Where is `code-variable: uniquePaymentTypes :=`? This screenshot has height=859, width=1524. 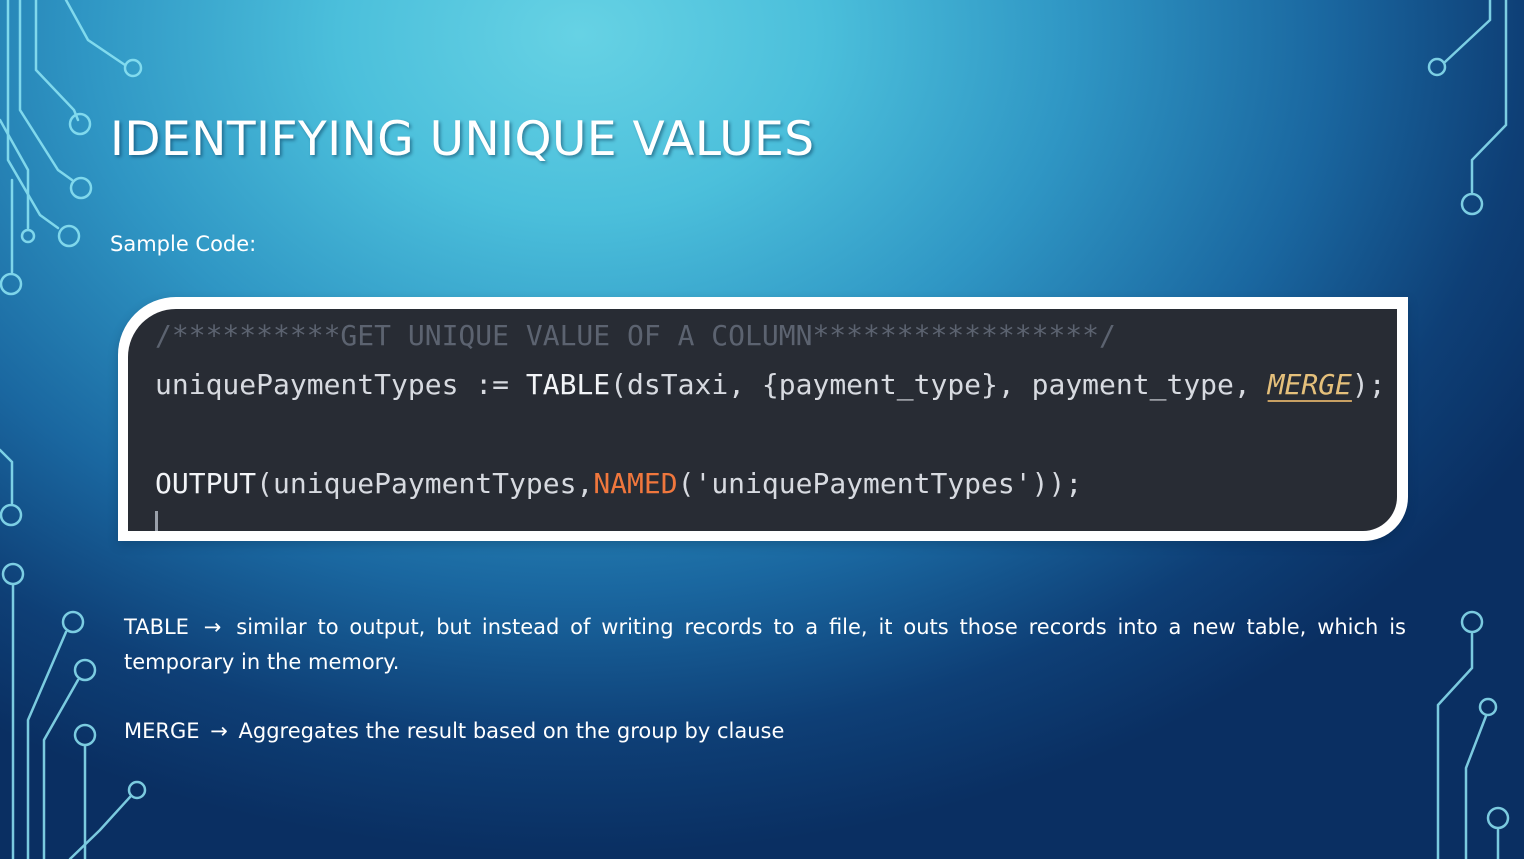 code-variable: uniquePaymentTypes := is located at coordinates (340, 384).